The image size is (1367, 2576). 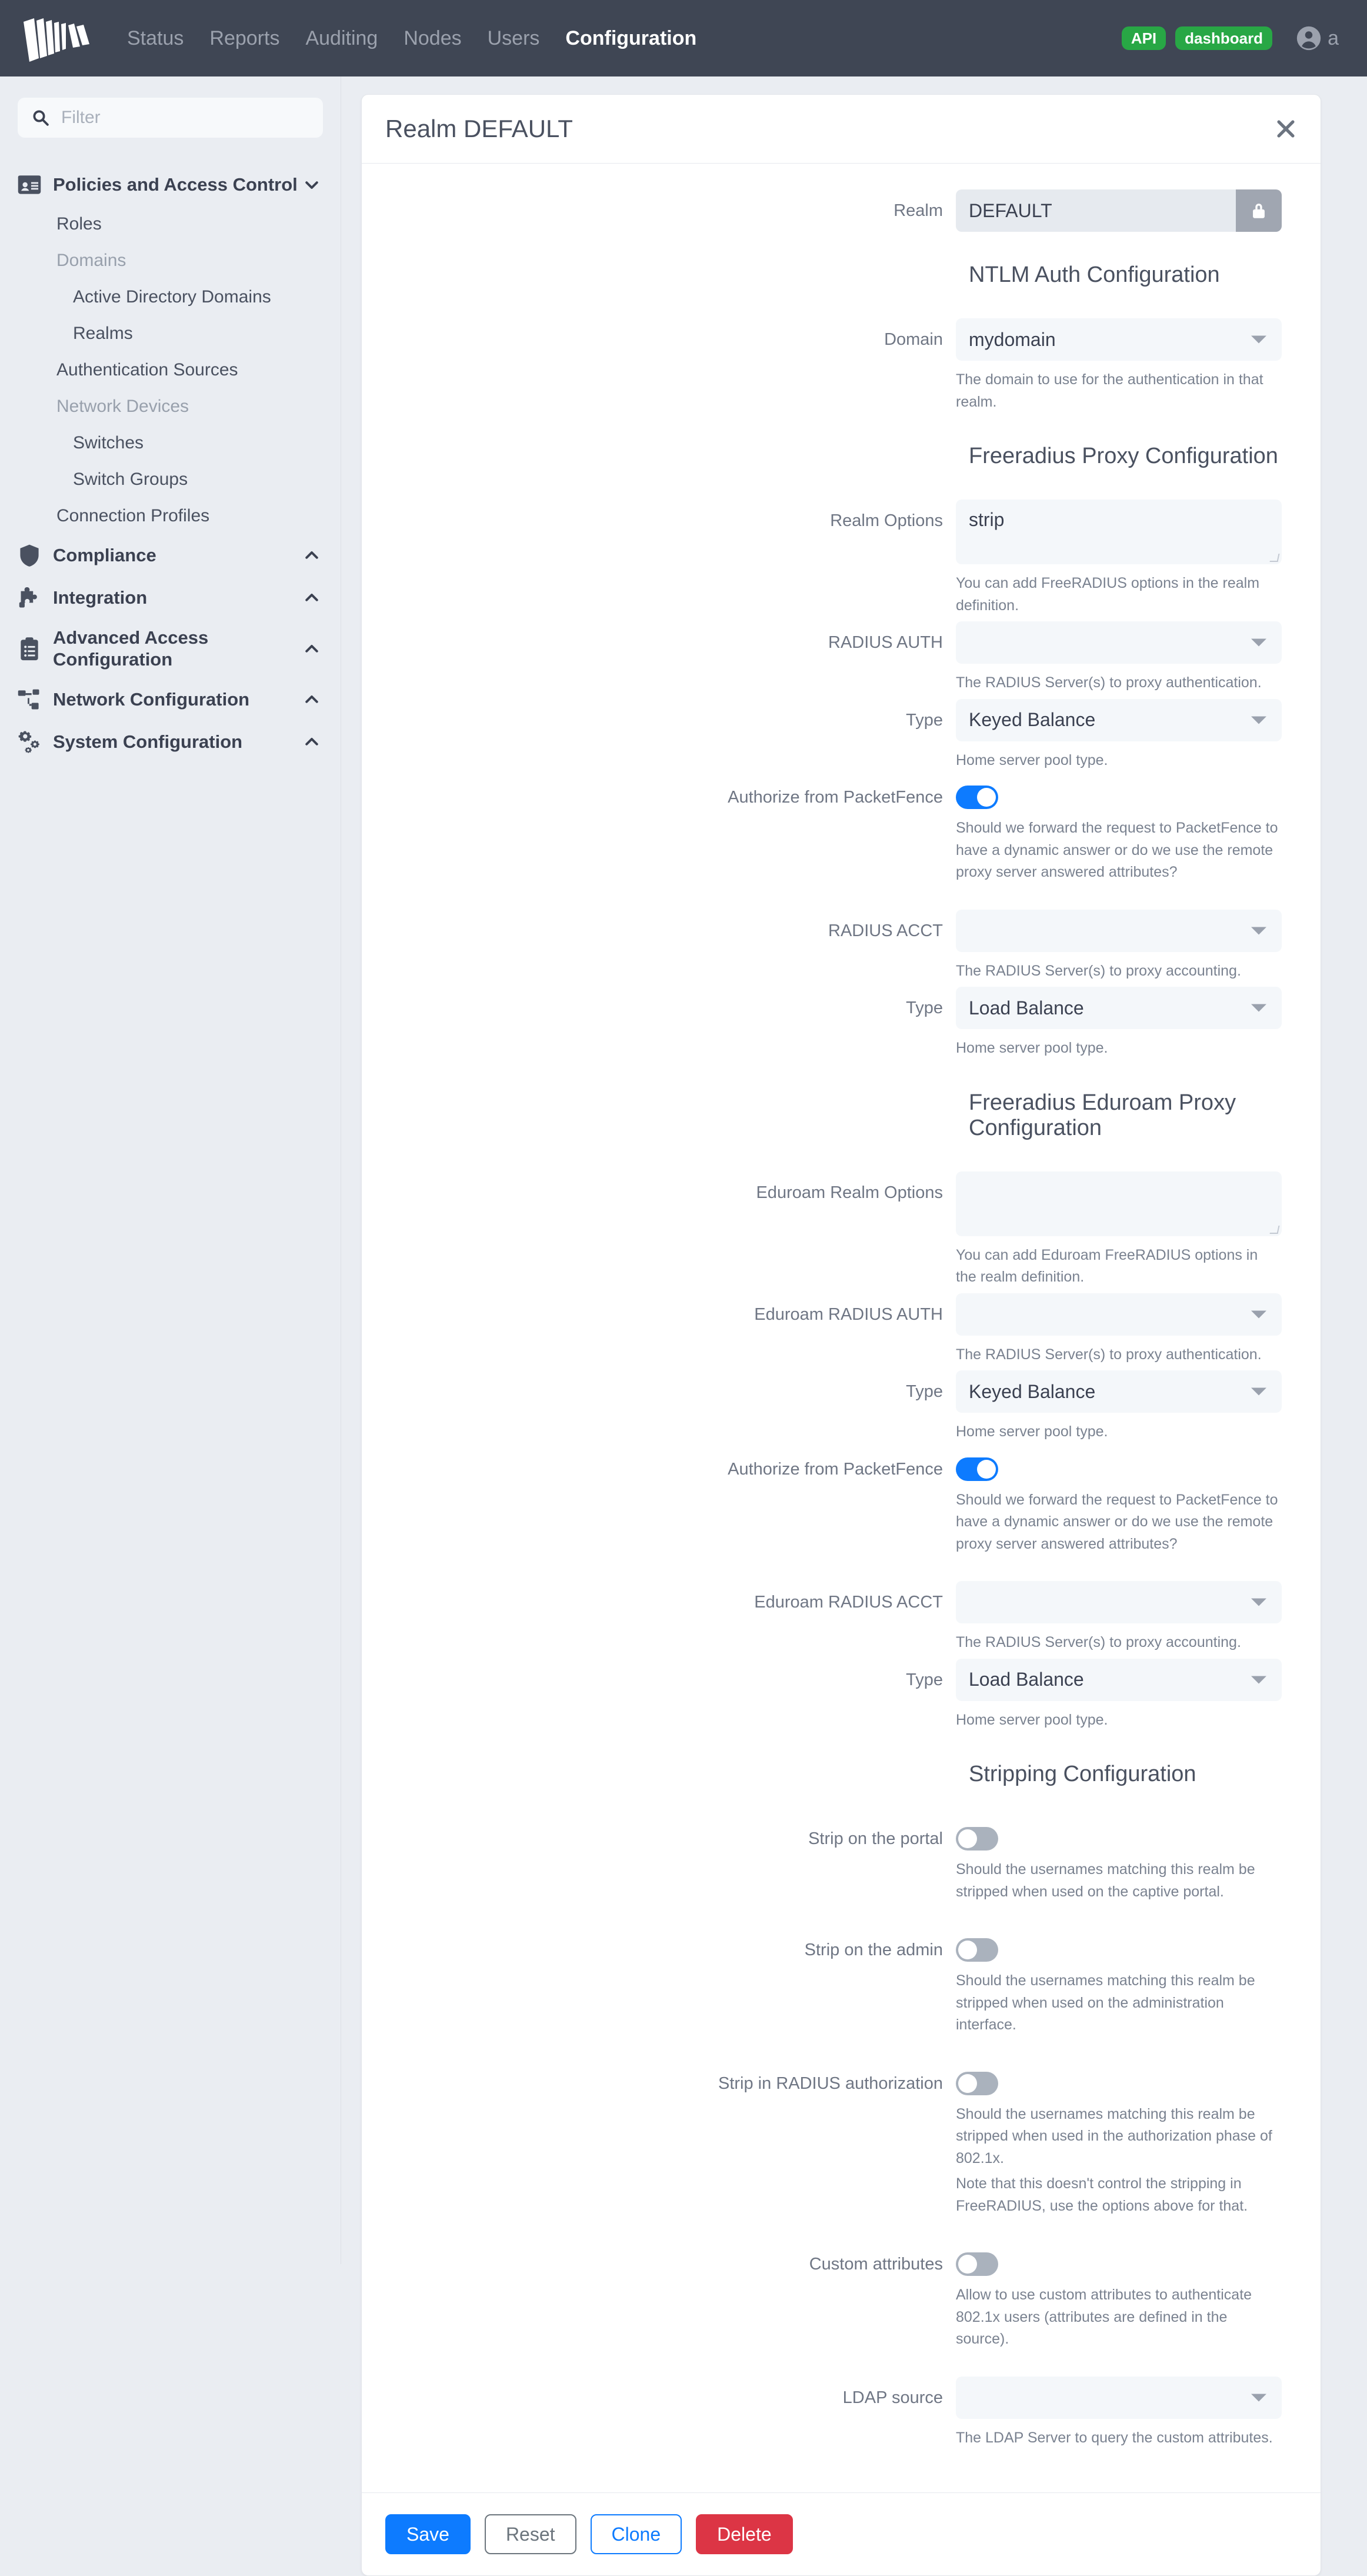 I want to click on clone-button: Clone, so click(x=636, y=2534).